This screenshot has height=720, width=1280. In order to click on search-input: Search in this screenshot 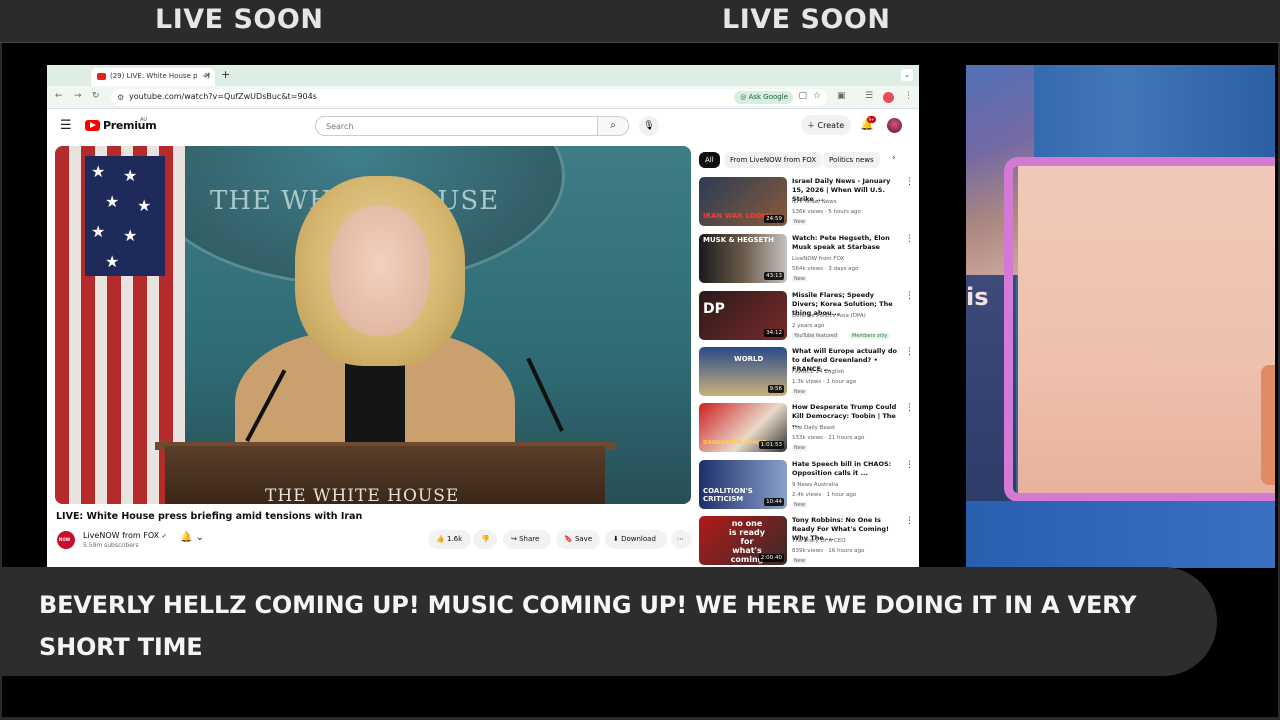, I will do `click(456, 126)`.